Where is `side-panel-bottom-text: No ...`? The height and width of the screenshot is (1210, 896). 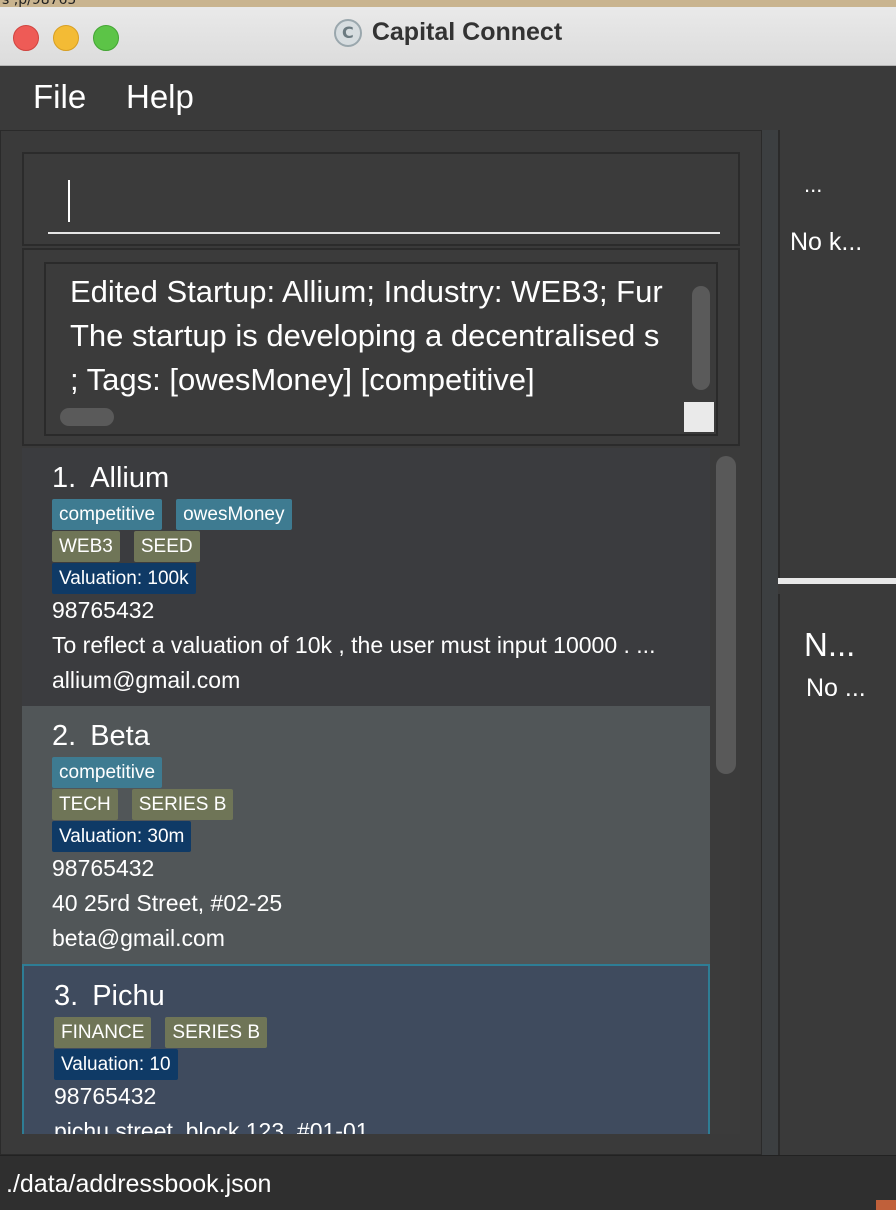 side-panel-bottom-text: No ... is located at coordinates (836, 688).